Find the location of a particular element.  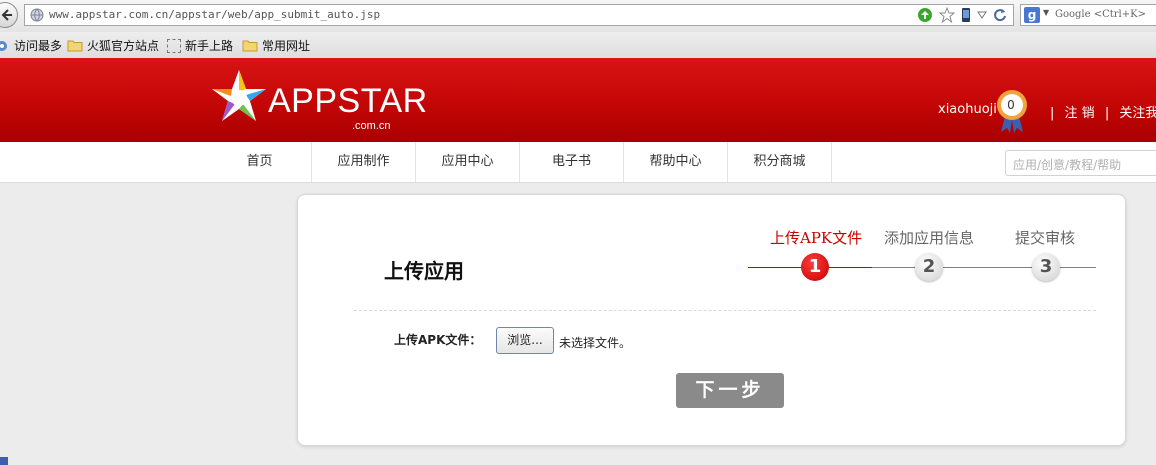

nav-home: 首页 is located at coordinates (260, 162).